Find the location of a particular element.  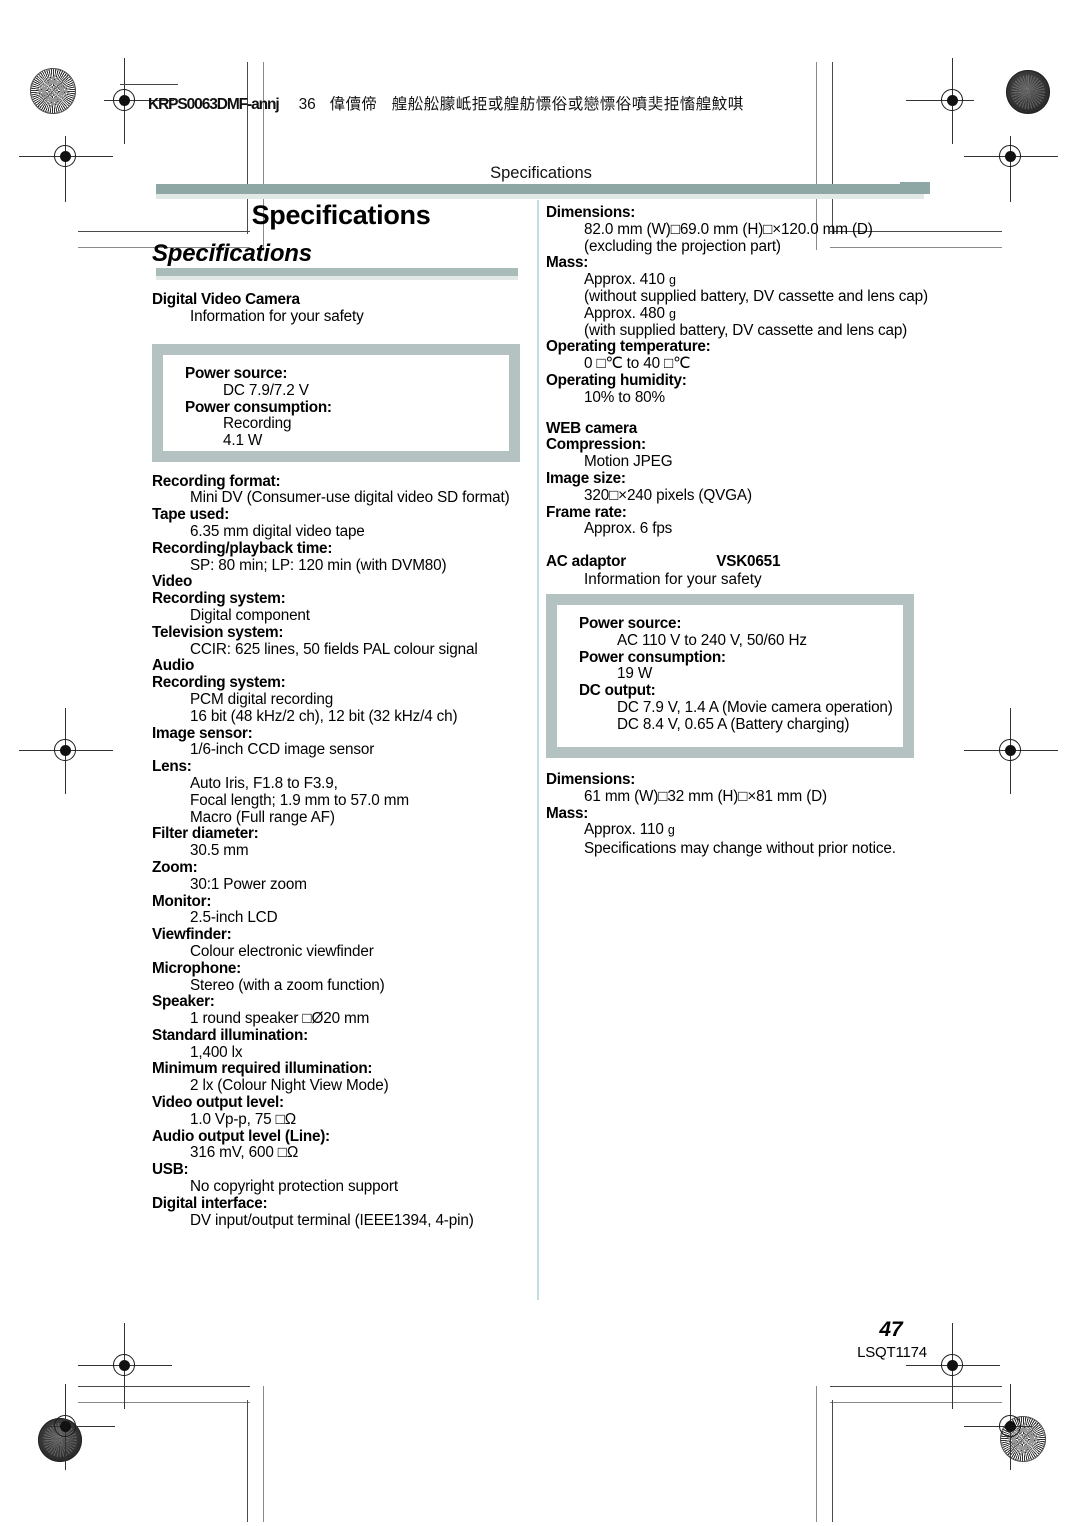

spec-value: PCM digital recording is located at coordinates (262, 699).